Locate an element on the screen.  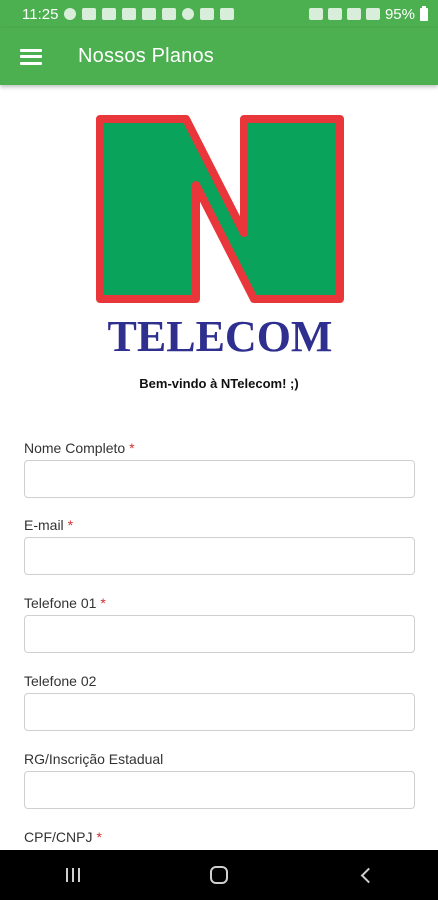
system-nav-bar is located at coordinates (219, 875).